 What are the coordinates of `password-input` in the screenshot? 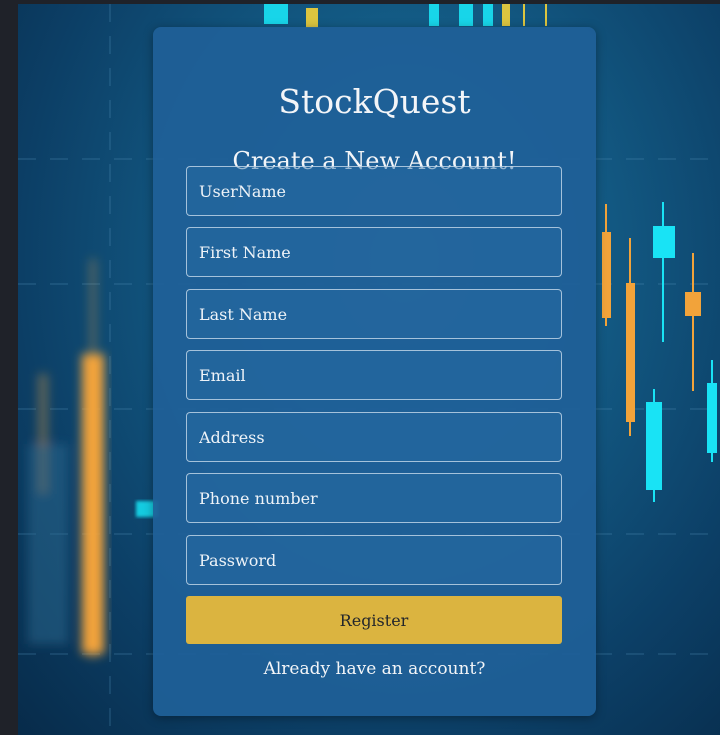 It's located at (374, 560).